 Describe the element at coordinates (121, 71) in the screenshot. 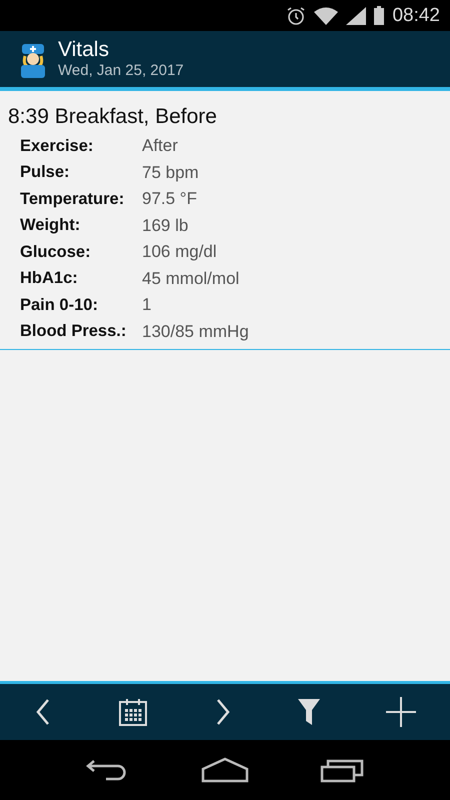

I see `date-subtitle: Wed, Jan 25, 2017` at that location.